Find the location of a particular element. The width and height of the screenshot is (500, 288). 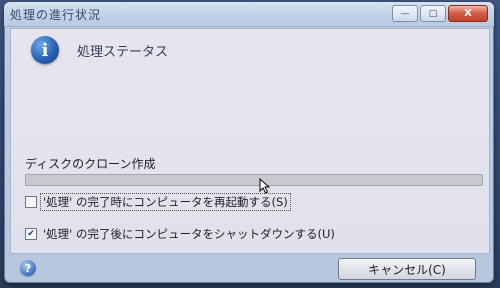

minimize-icon: — is located at coordinates (405, 13).